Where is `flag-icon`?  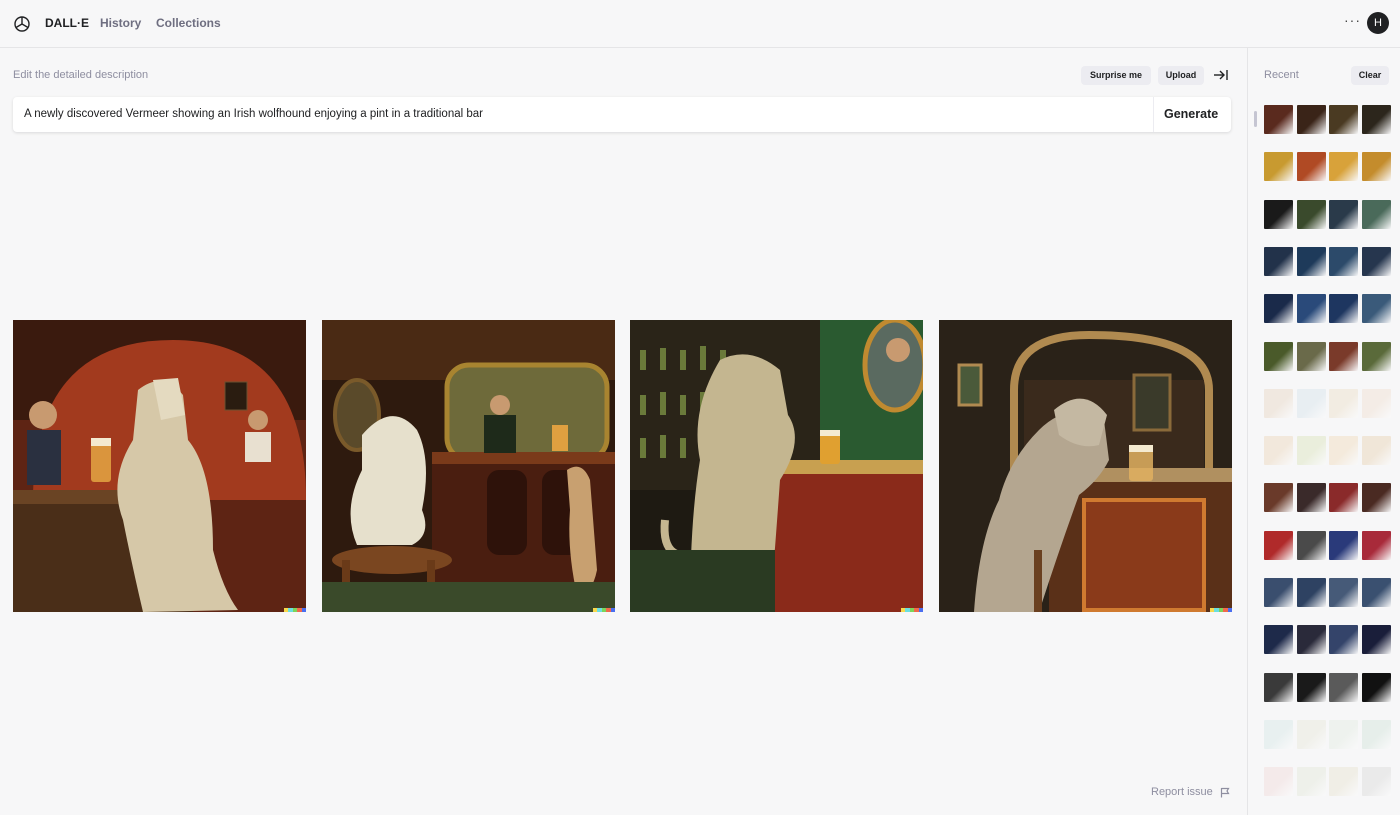 flag-icon is located at coordinates (1225, 792).